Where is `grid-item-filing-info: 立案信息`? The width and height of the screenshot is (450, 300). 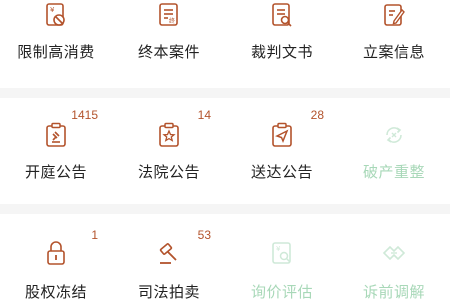 grid-item-filing-info: 立案信息 is located at coordinates (394, 35).